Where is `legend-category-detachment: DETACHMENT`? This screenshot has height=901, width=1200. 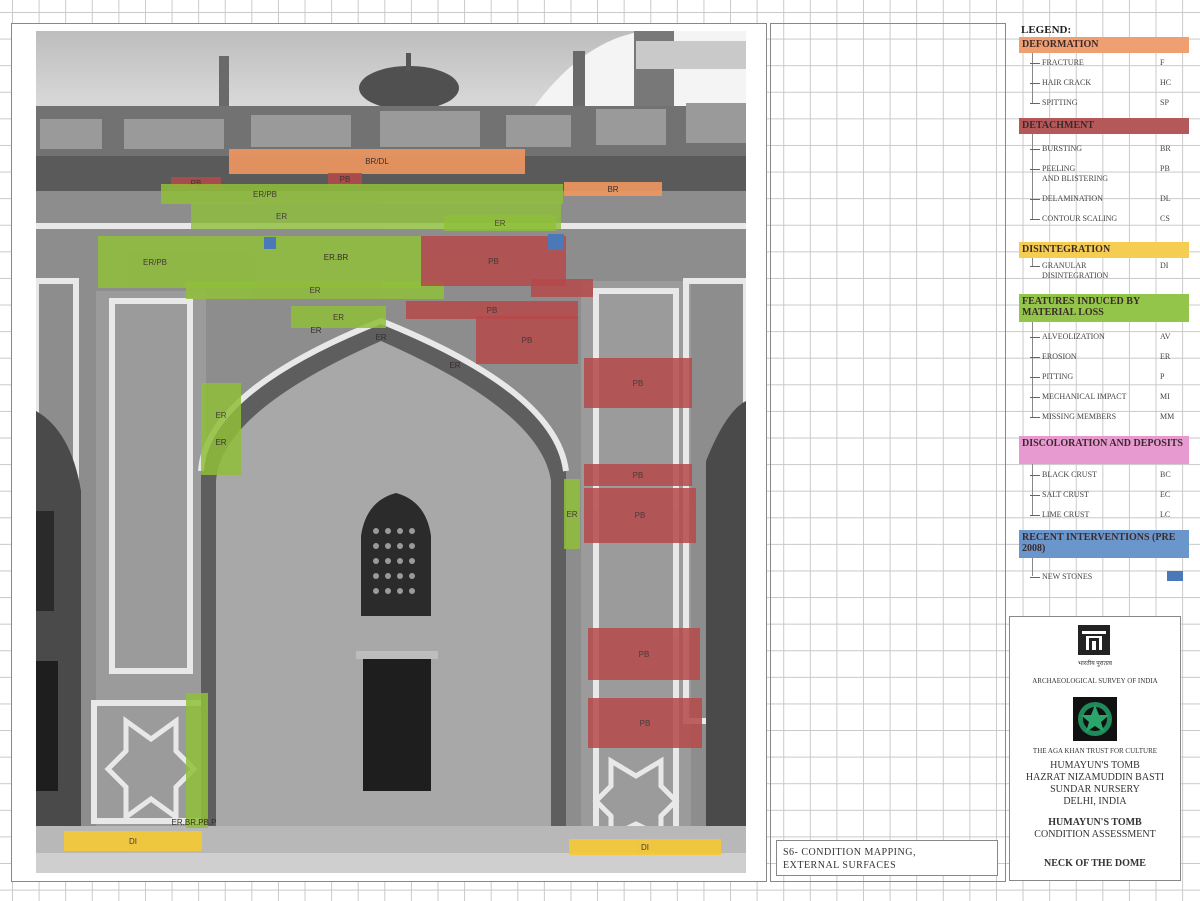
legend-category-detachment: DETACHMENT is located at coordinates (1104, 126).